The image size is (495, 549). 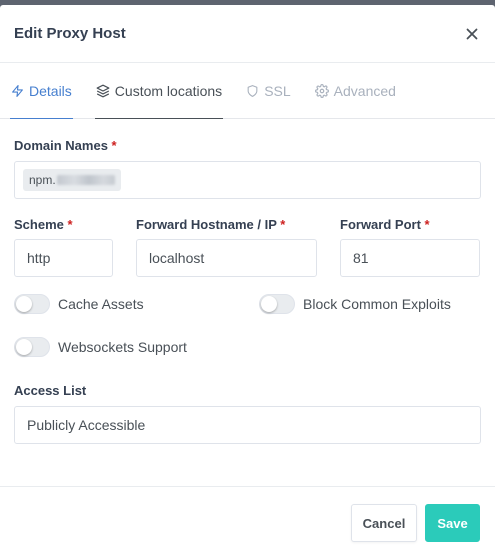 I want to click on forward-hostname-input: localhost, so click(x=226, y=258).